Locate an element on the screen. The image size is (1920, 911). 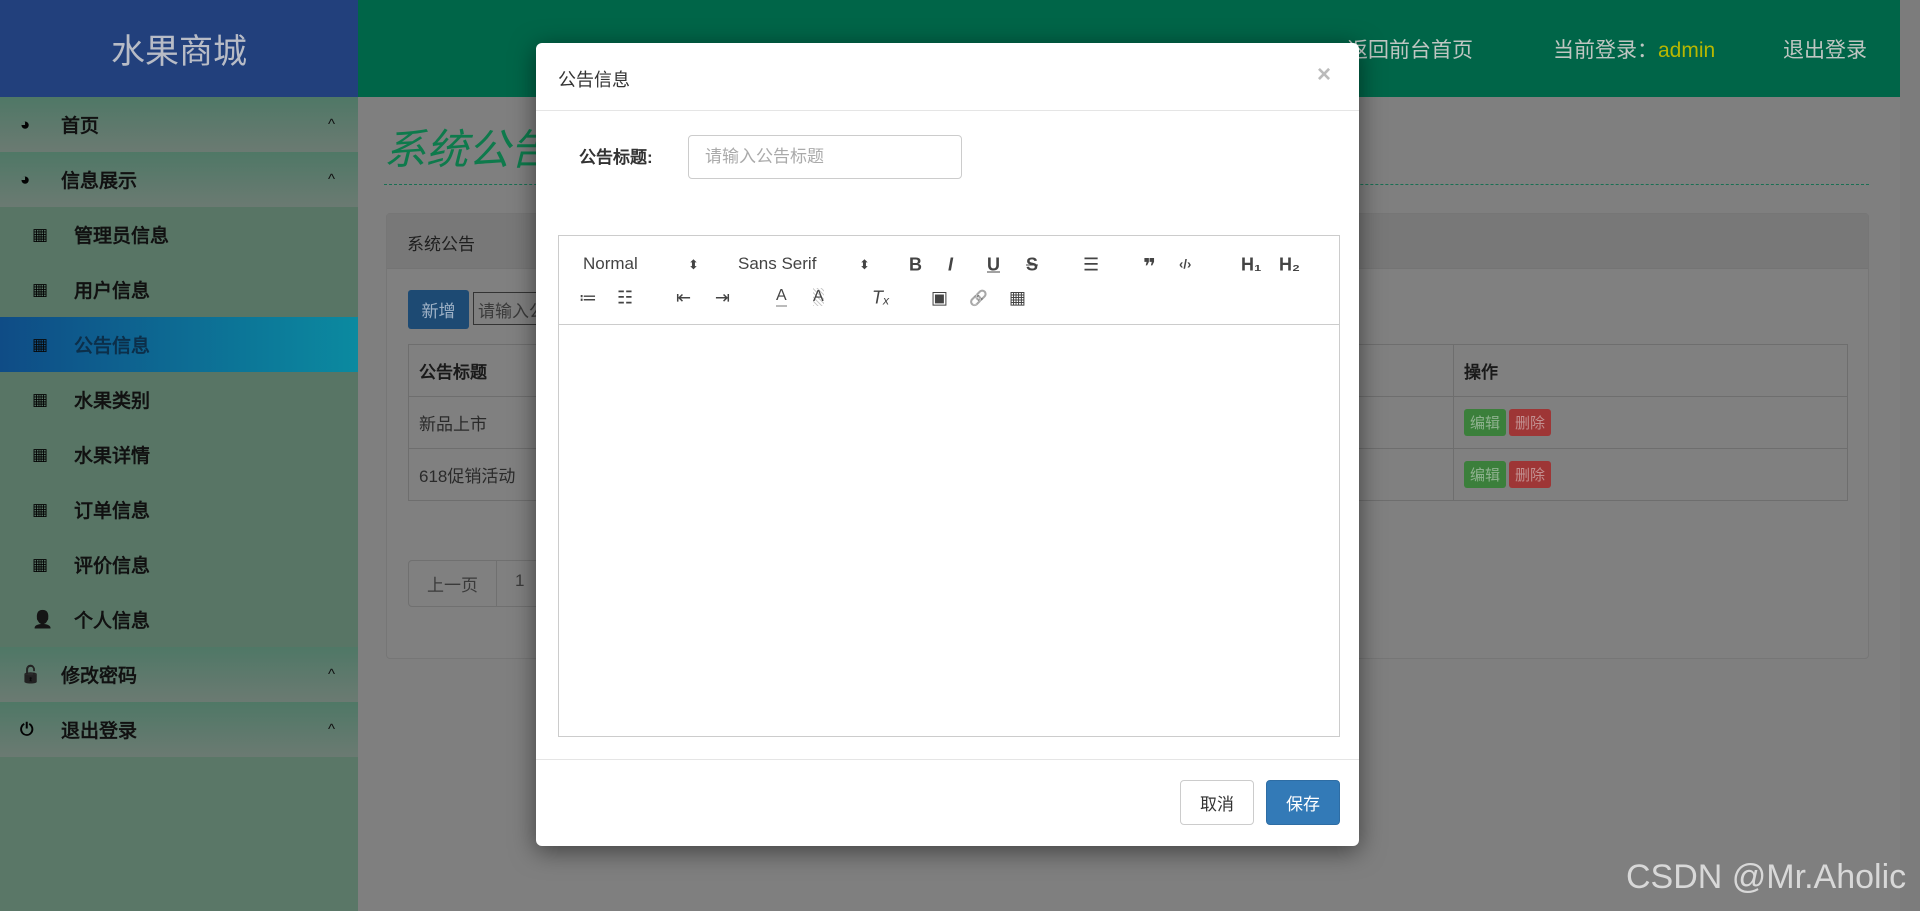
power-icon: ⏻ is located at coordinates (27, 729).